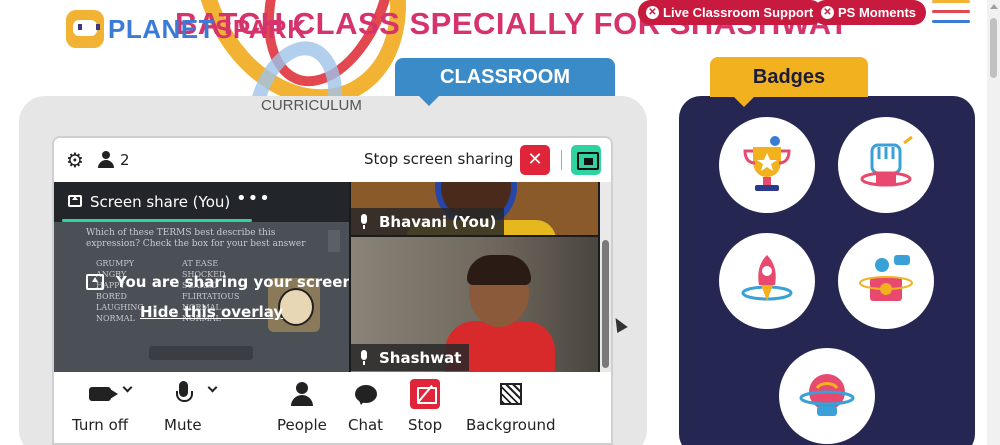 The image size is (1000, 445). Describe the element at coordinates (111, 296) in the screenshot. I see `option-item: BORED` at that location.